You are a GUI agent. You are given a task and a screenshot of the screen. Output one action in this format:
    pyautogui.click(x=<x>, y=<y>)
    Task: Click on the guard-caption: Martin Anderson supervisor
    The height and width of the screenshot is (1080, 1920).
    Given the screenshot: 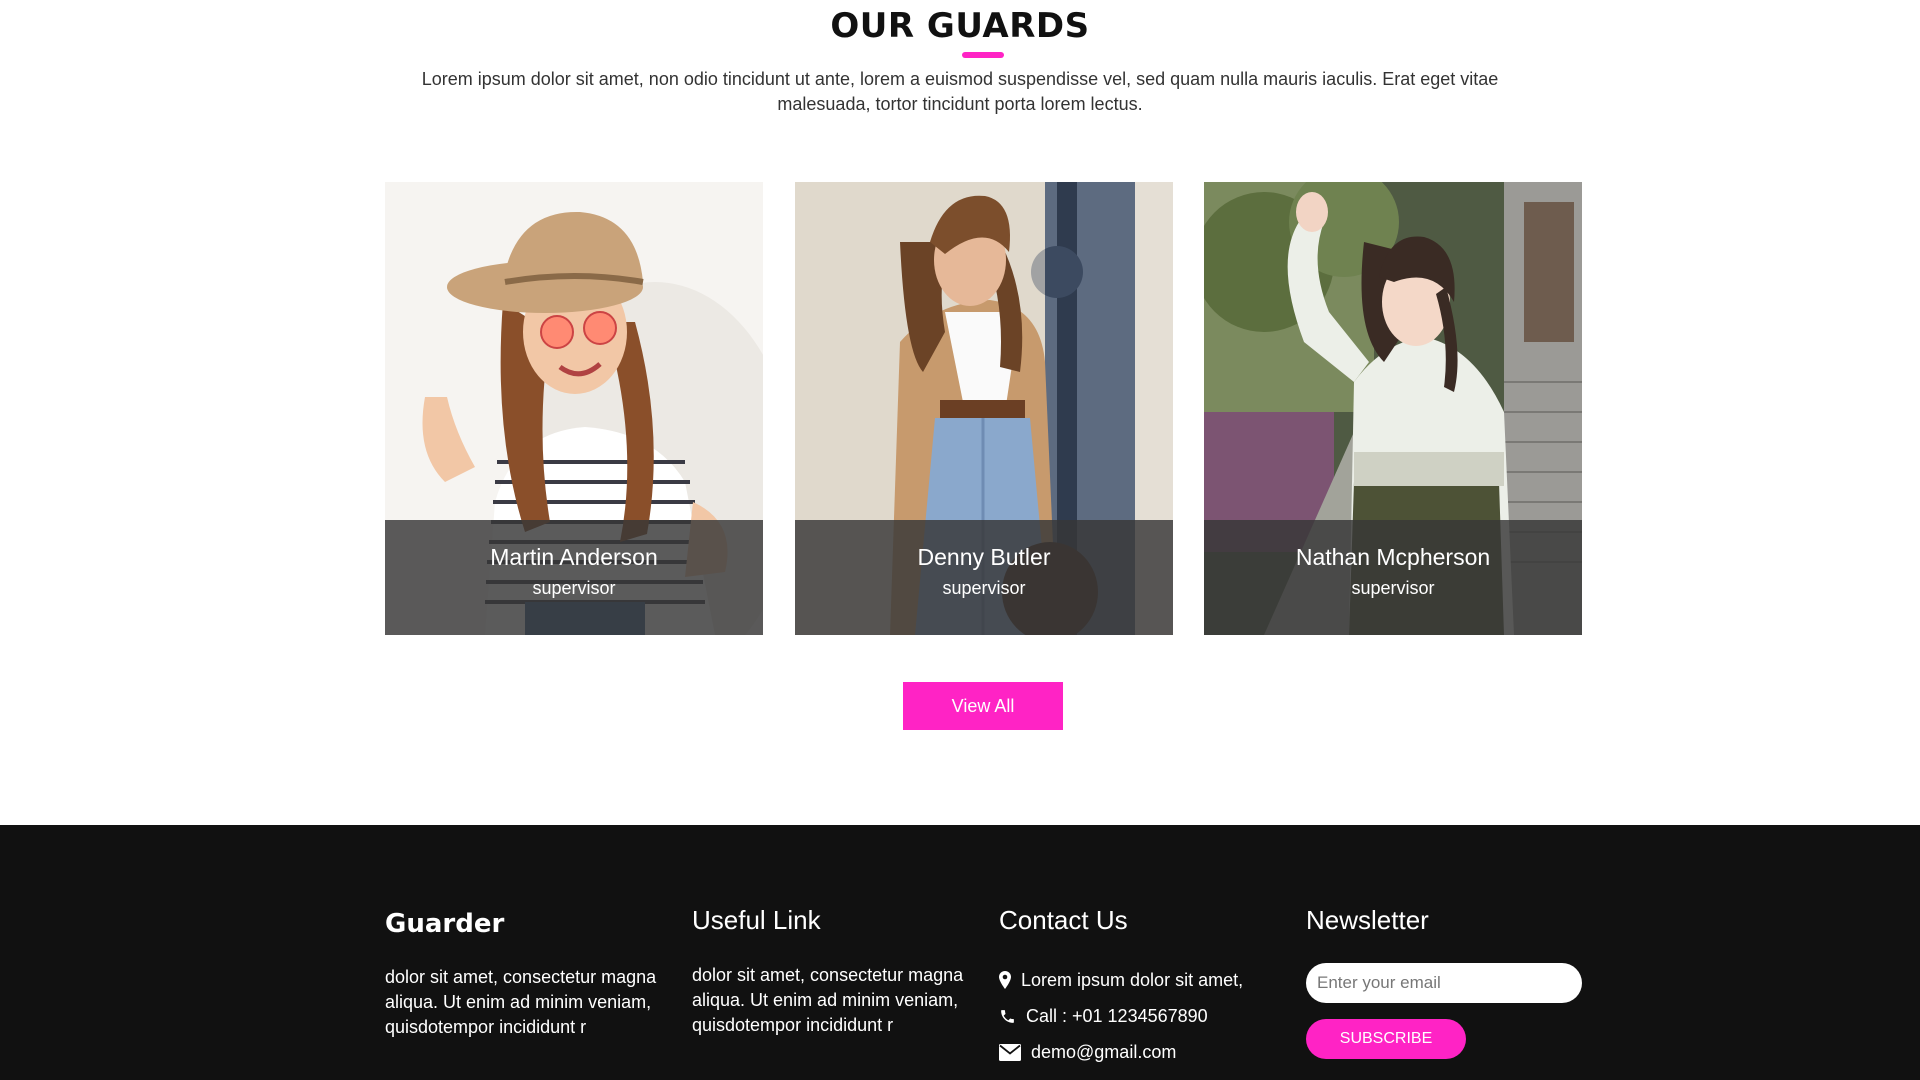 What is the action you would take?
    pyautogui.click(x=574, y=577)
    